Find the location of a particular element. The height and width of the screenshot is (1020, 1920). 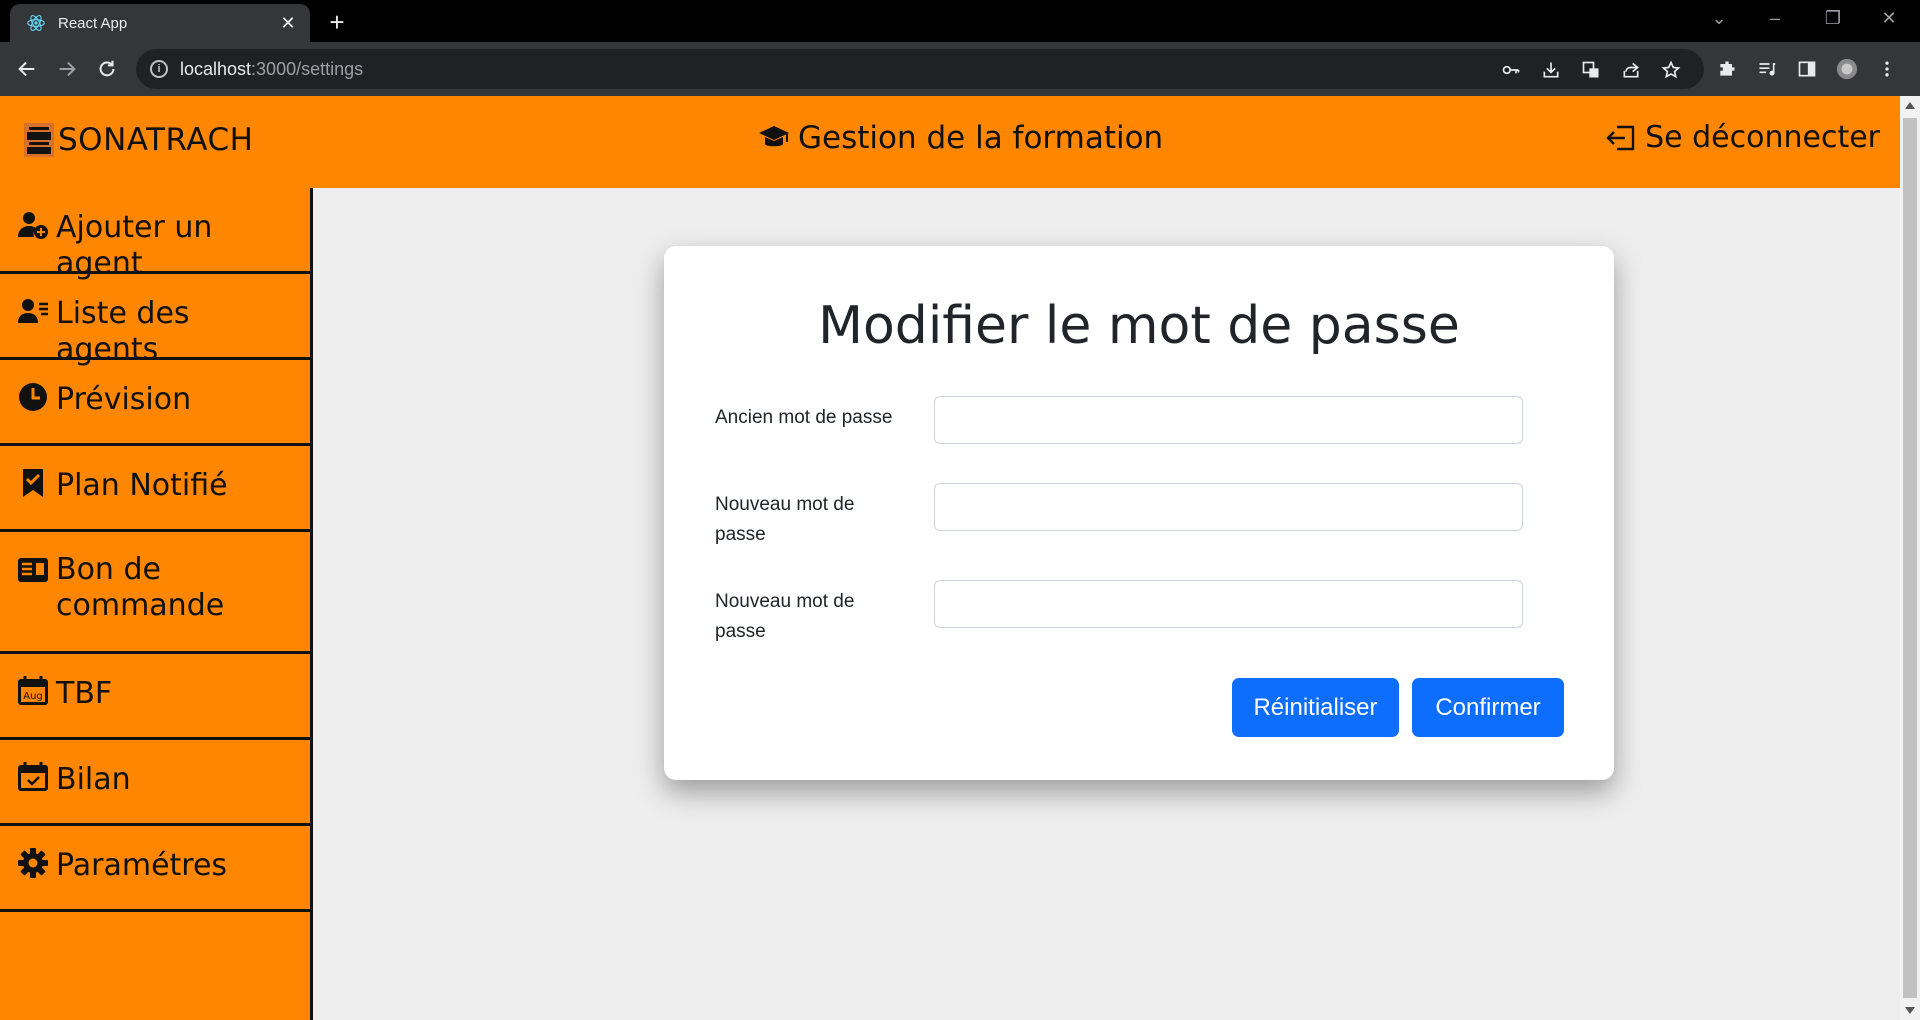

sidebar-item-plan-notifie: Plan Notifié is located at coordinates (155, 489).